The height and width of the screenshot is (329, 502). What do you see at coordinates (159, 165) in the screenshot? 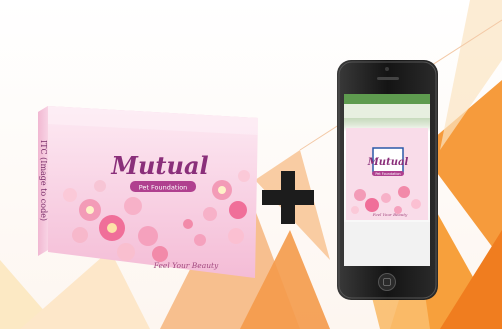
I see `box-brand-title: Mutual` at bounding box center [159, 165].